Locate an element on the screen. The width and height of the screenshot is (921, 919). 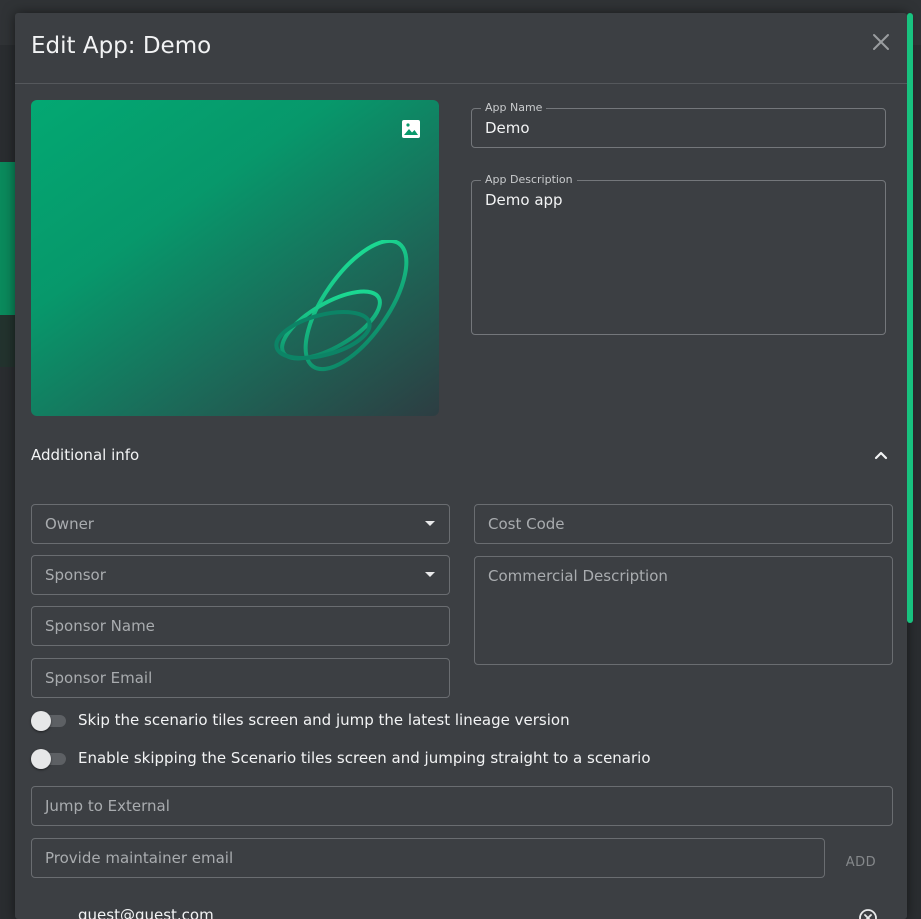
jump-to-external-input: Jump to External is located at coordinates (462, 806).